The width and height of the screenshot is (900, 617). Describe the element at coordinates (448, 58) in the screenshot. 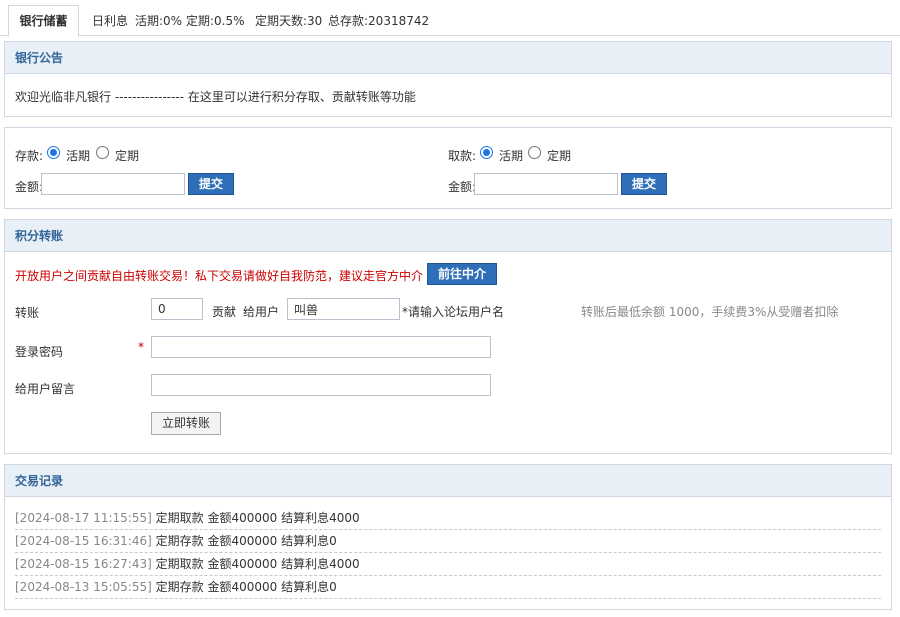

I see `notice-title: 银行公告` at that location.